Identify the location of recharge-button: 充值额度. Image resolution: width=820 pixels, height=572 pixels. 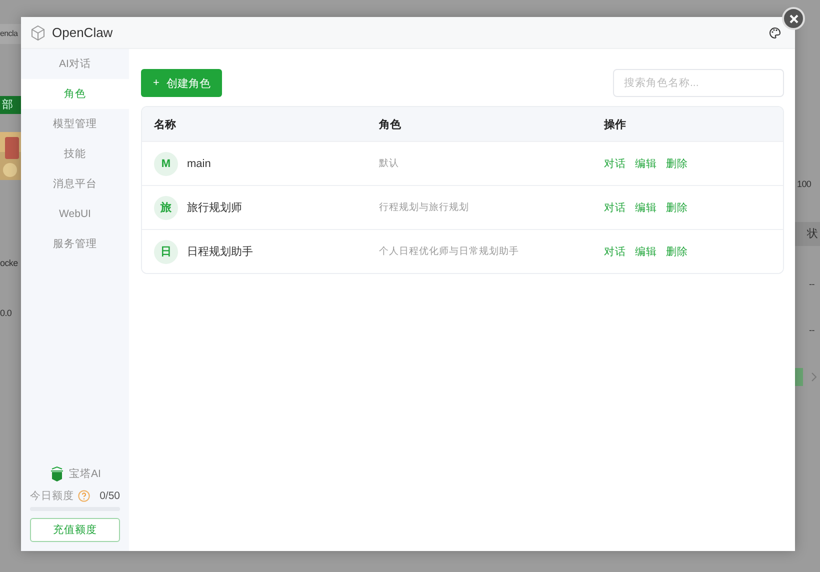
(75, 530).